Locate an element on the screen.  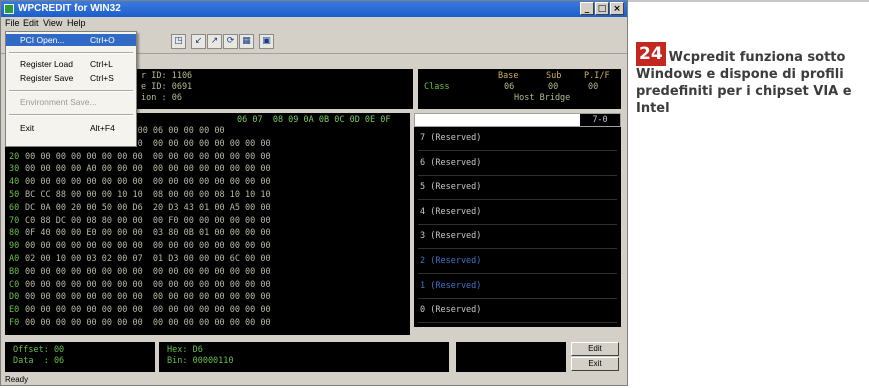
exit-button: Exit is located at coordinates (595, 364).